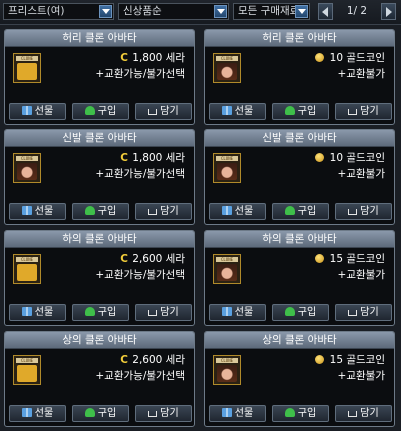 This screenshot has height=431, width=401. Describe the element at coordinates (269, 11) in the screenshot. I see `material-dropdown-value: 모든 구매재료` at that location.